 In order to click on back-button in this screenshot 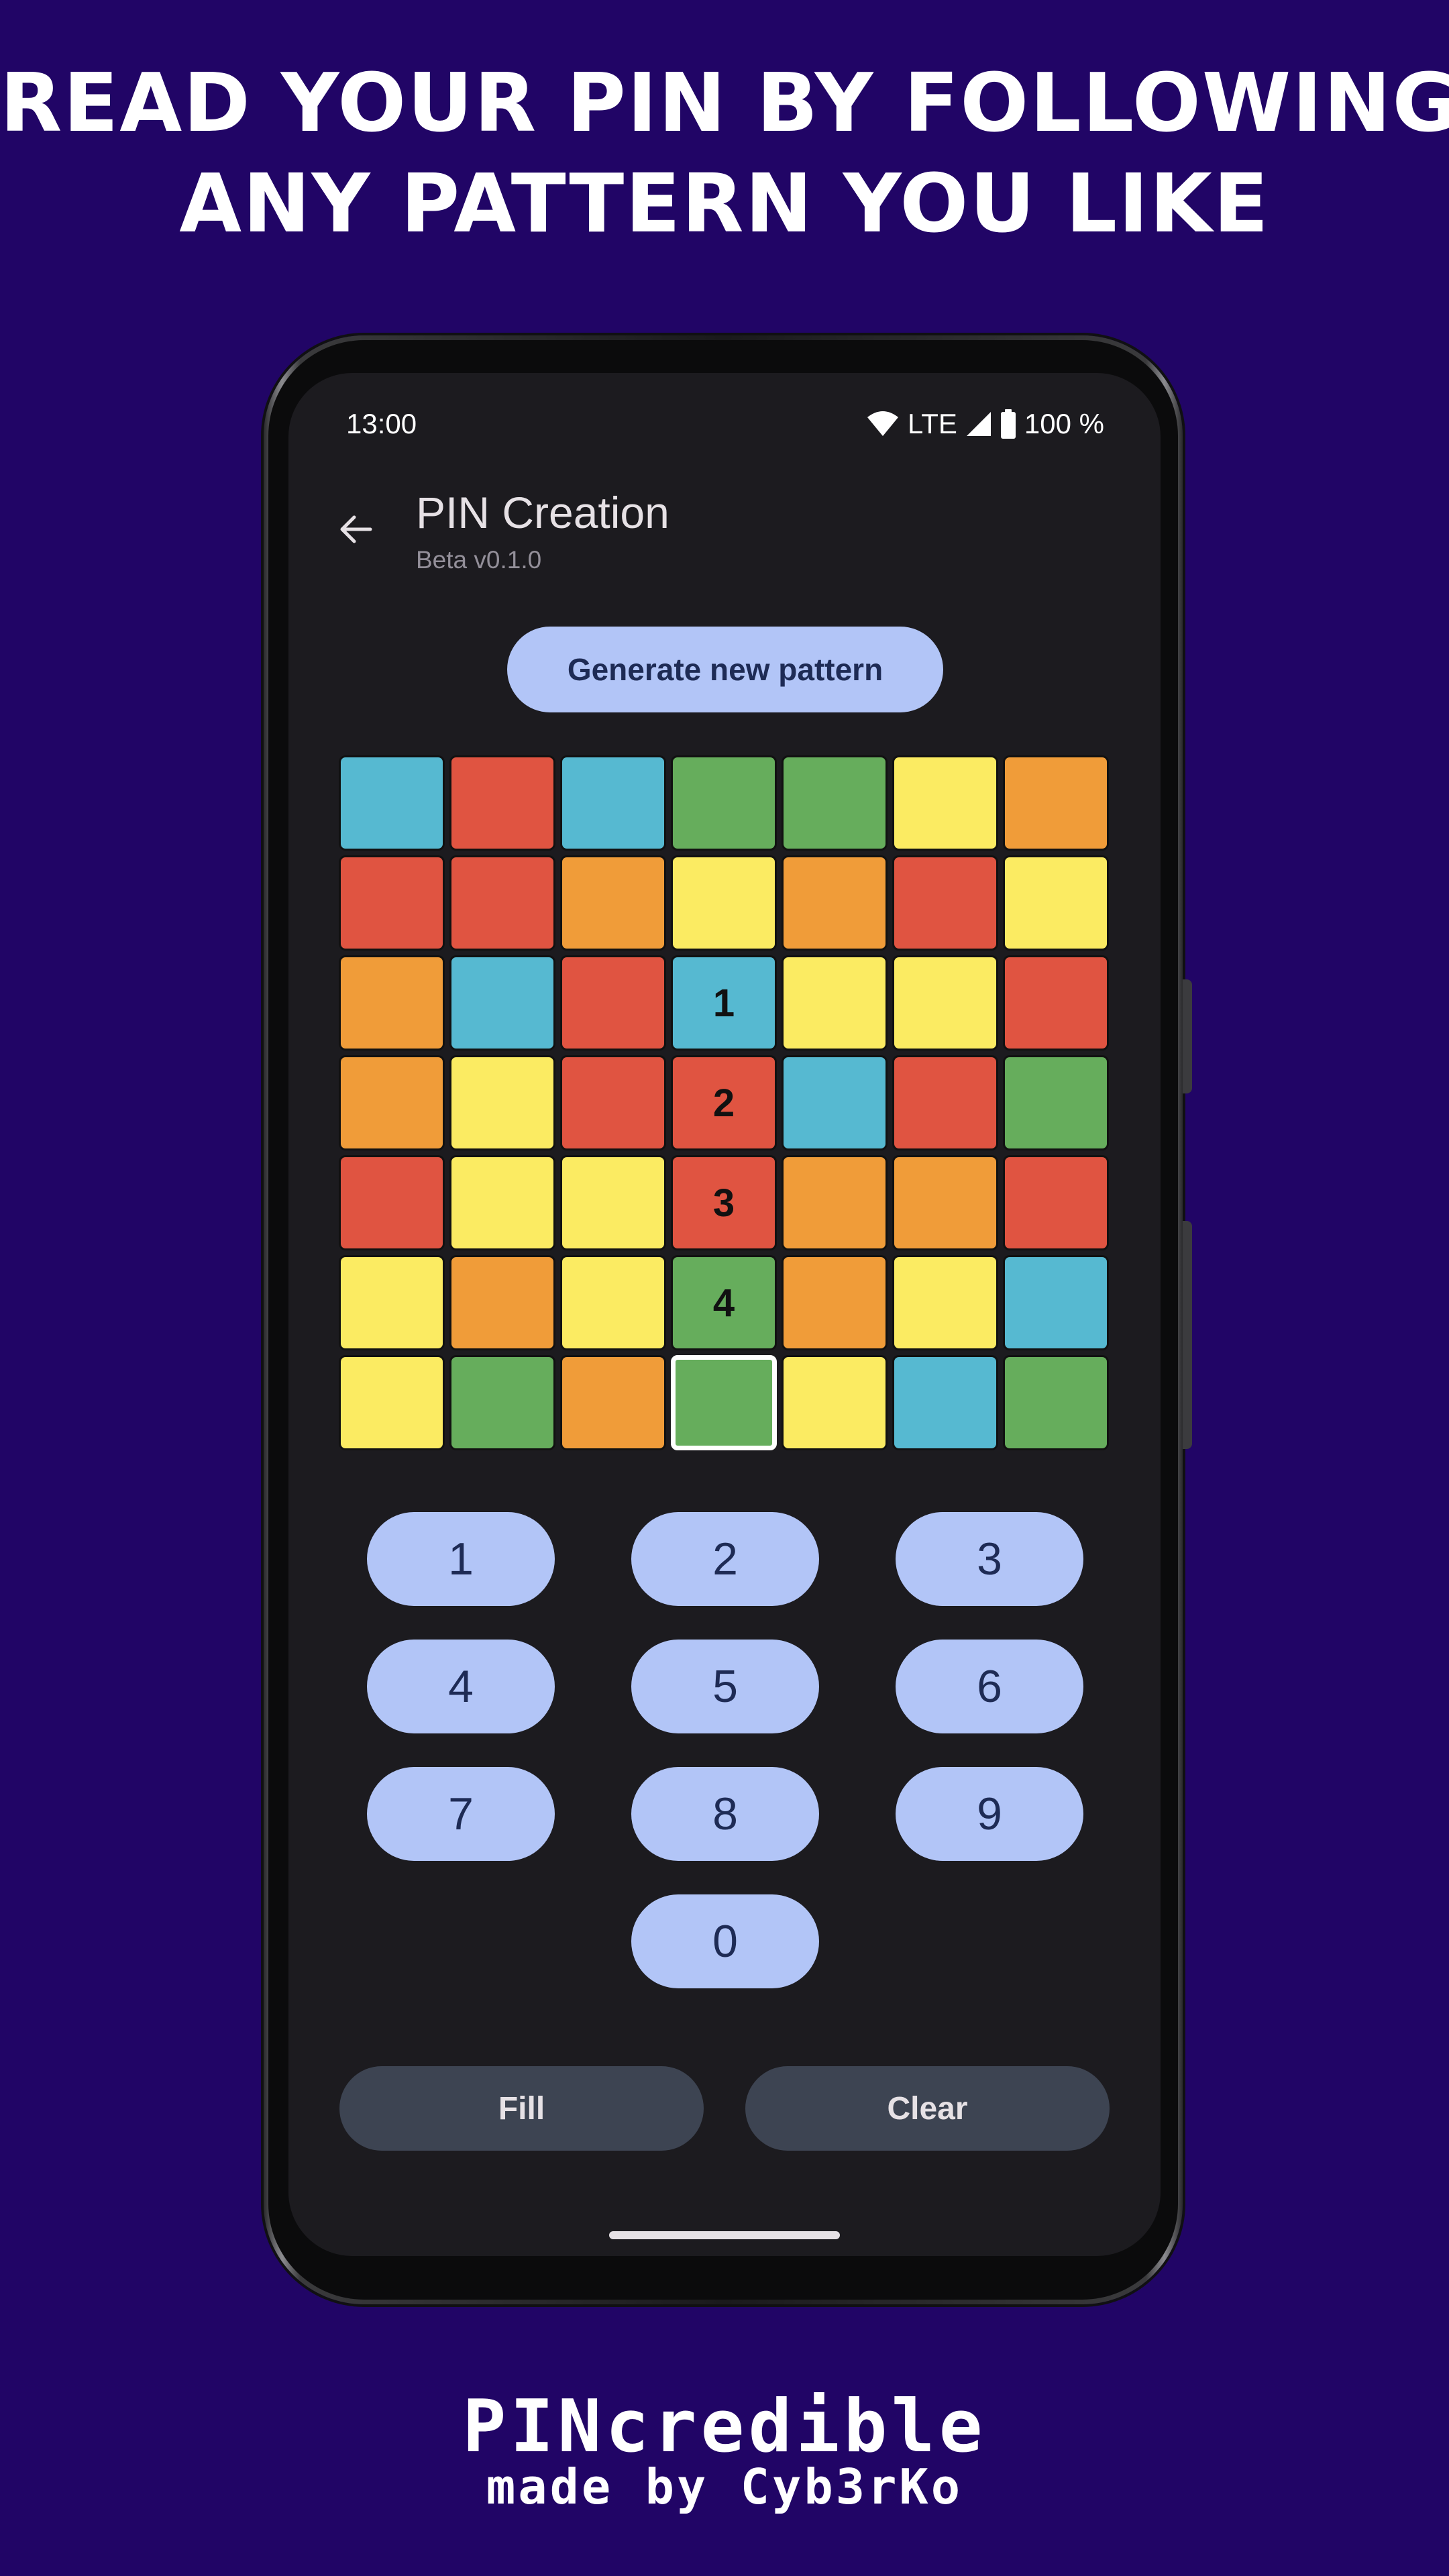, I will do `click(355, 530)`.